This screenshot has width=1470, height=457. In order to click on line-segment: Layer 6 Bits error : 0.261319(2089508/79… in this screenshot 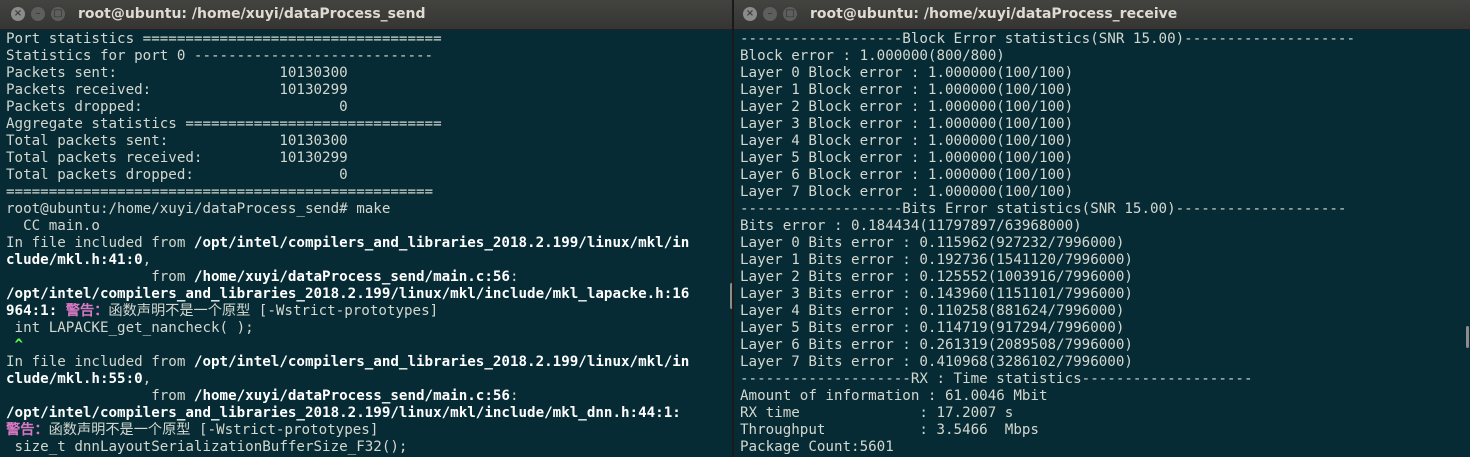, I will do `click(936, 345)`.